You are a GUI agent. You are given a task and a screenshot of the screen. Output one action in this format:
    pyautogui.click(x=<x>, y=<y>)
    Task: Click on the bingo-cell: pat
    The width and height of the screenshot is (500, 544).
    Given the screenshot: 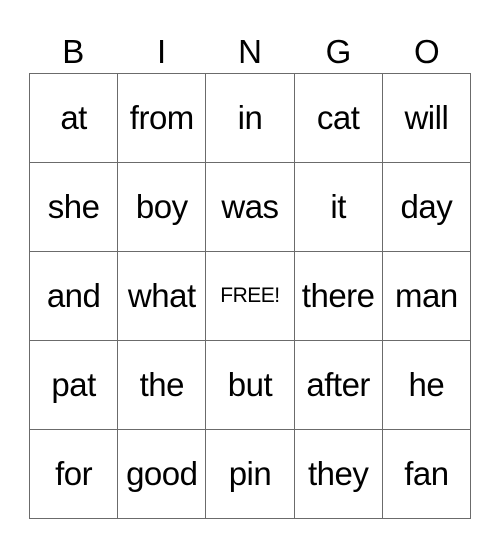 What is the action you would take?
    pyautogui.click(x=73, y=385)
    